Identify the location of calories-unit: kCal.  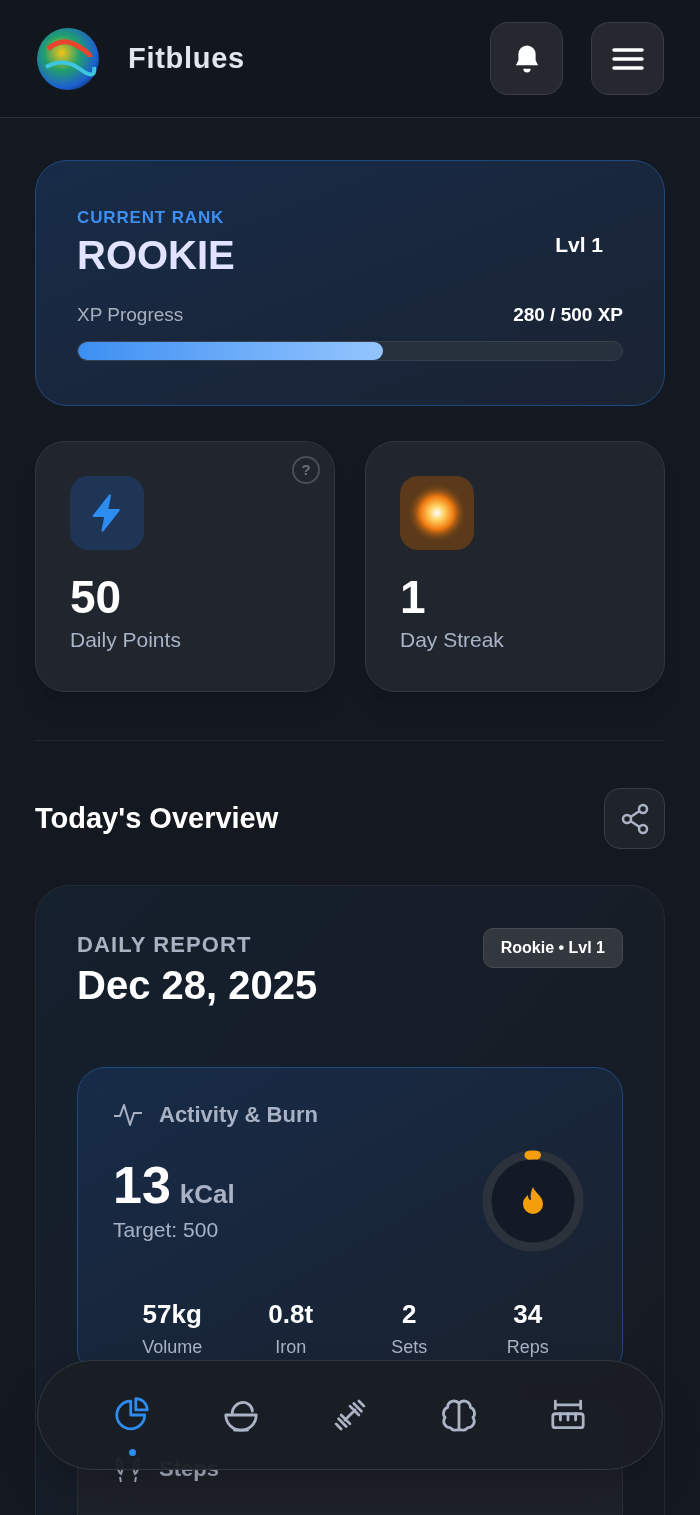
(207, 1195).